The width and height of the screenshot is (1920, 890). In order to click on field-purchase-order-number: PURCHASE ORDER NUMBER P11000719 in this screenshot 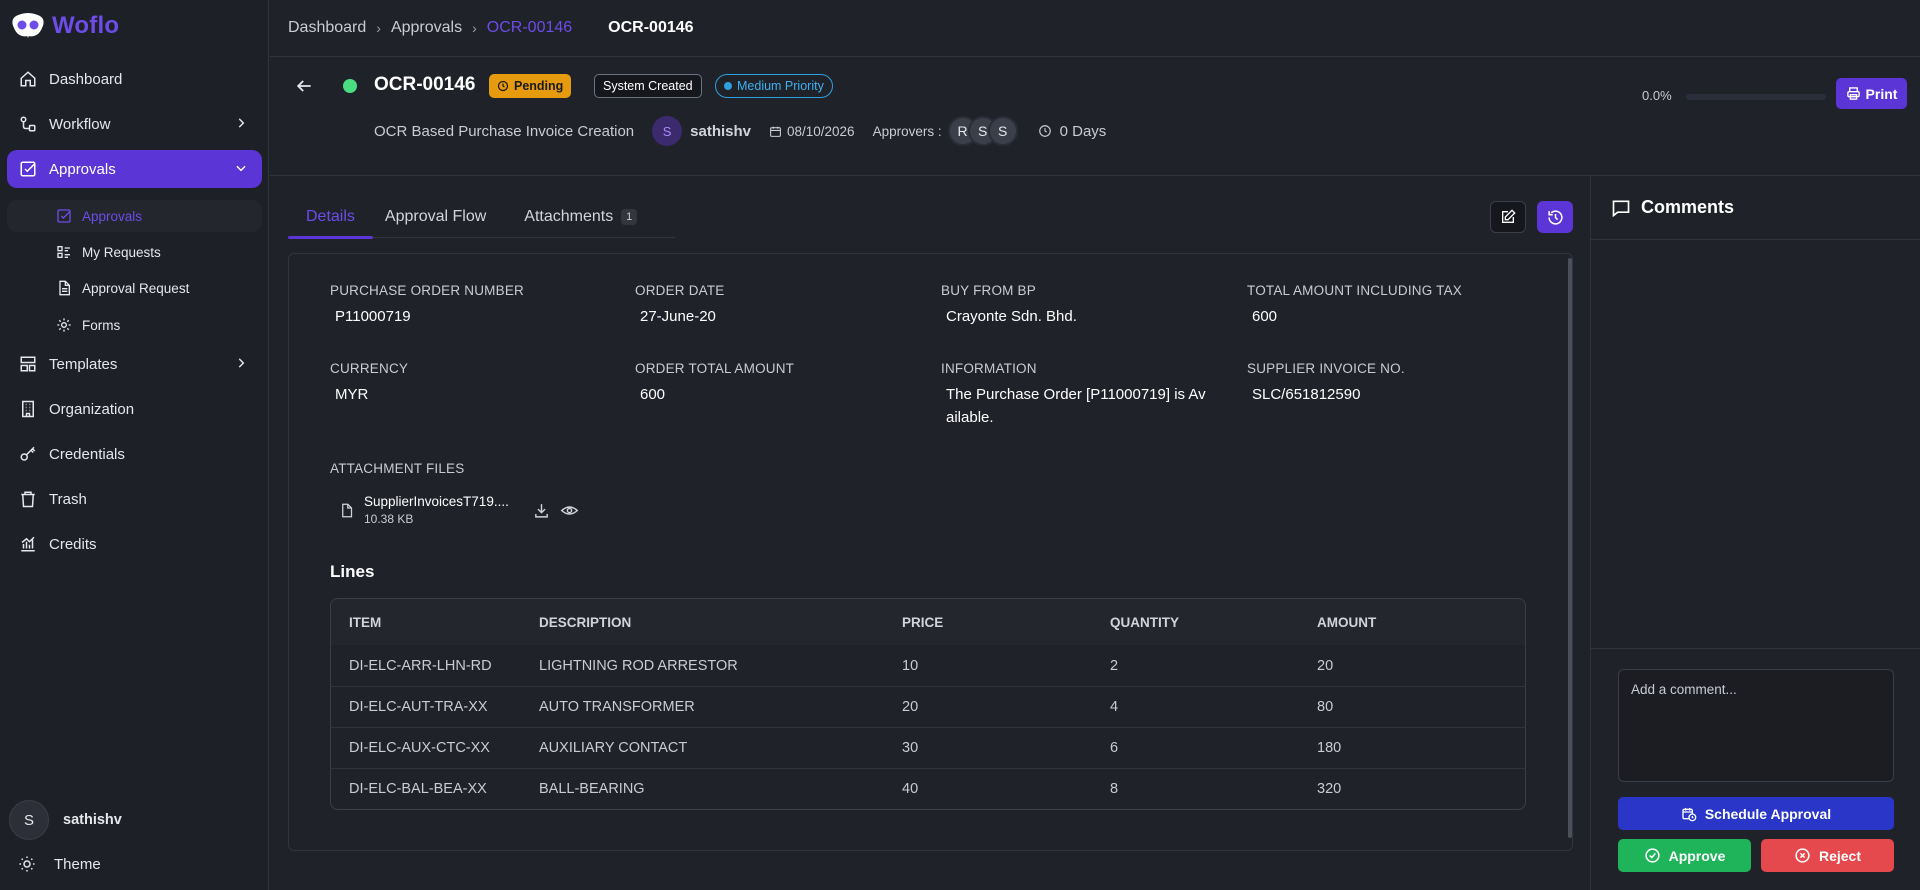, I will do `click(475, 305)`.